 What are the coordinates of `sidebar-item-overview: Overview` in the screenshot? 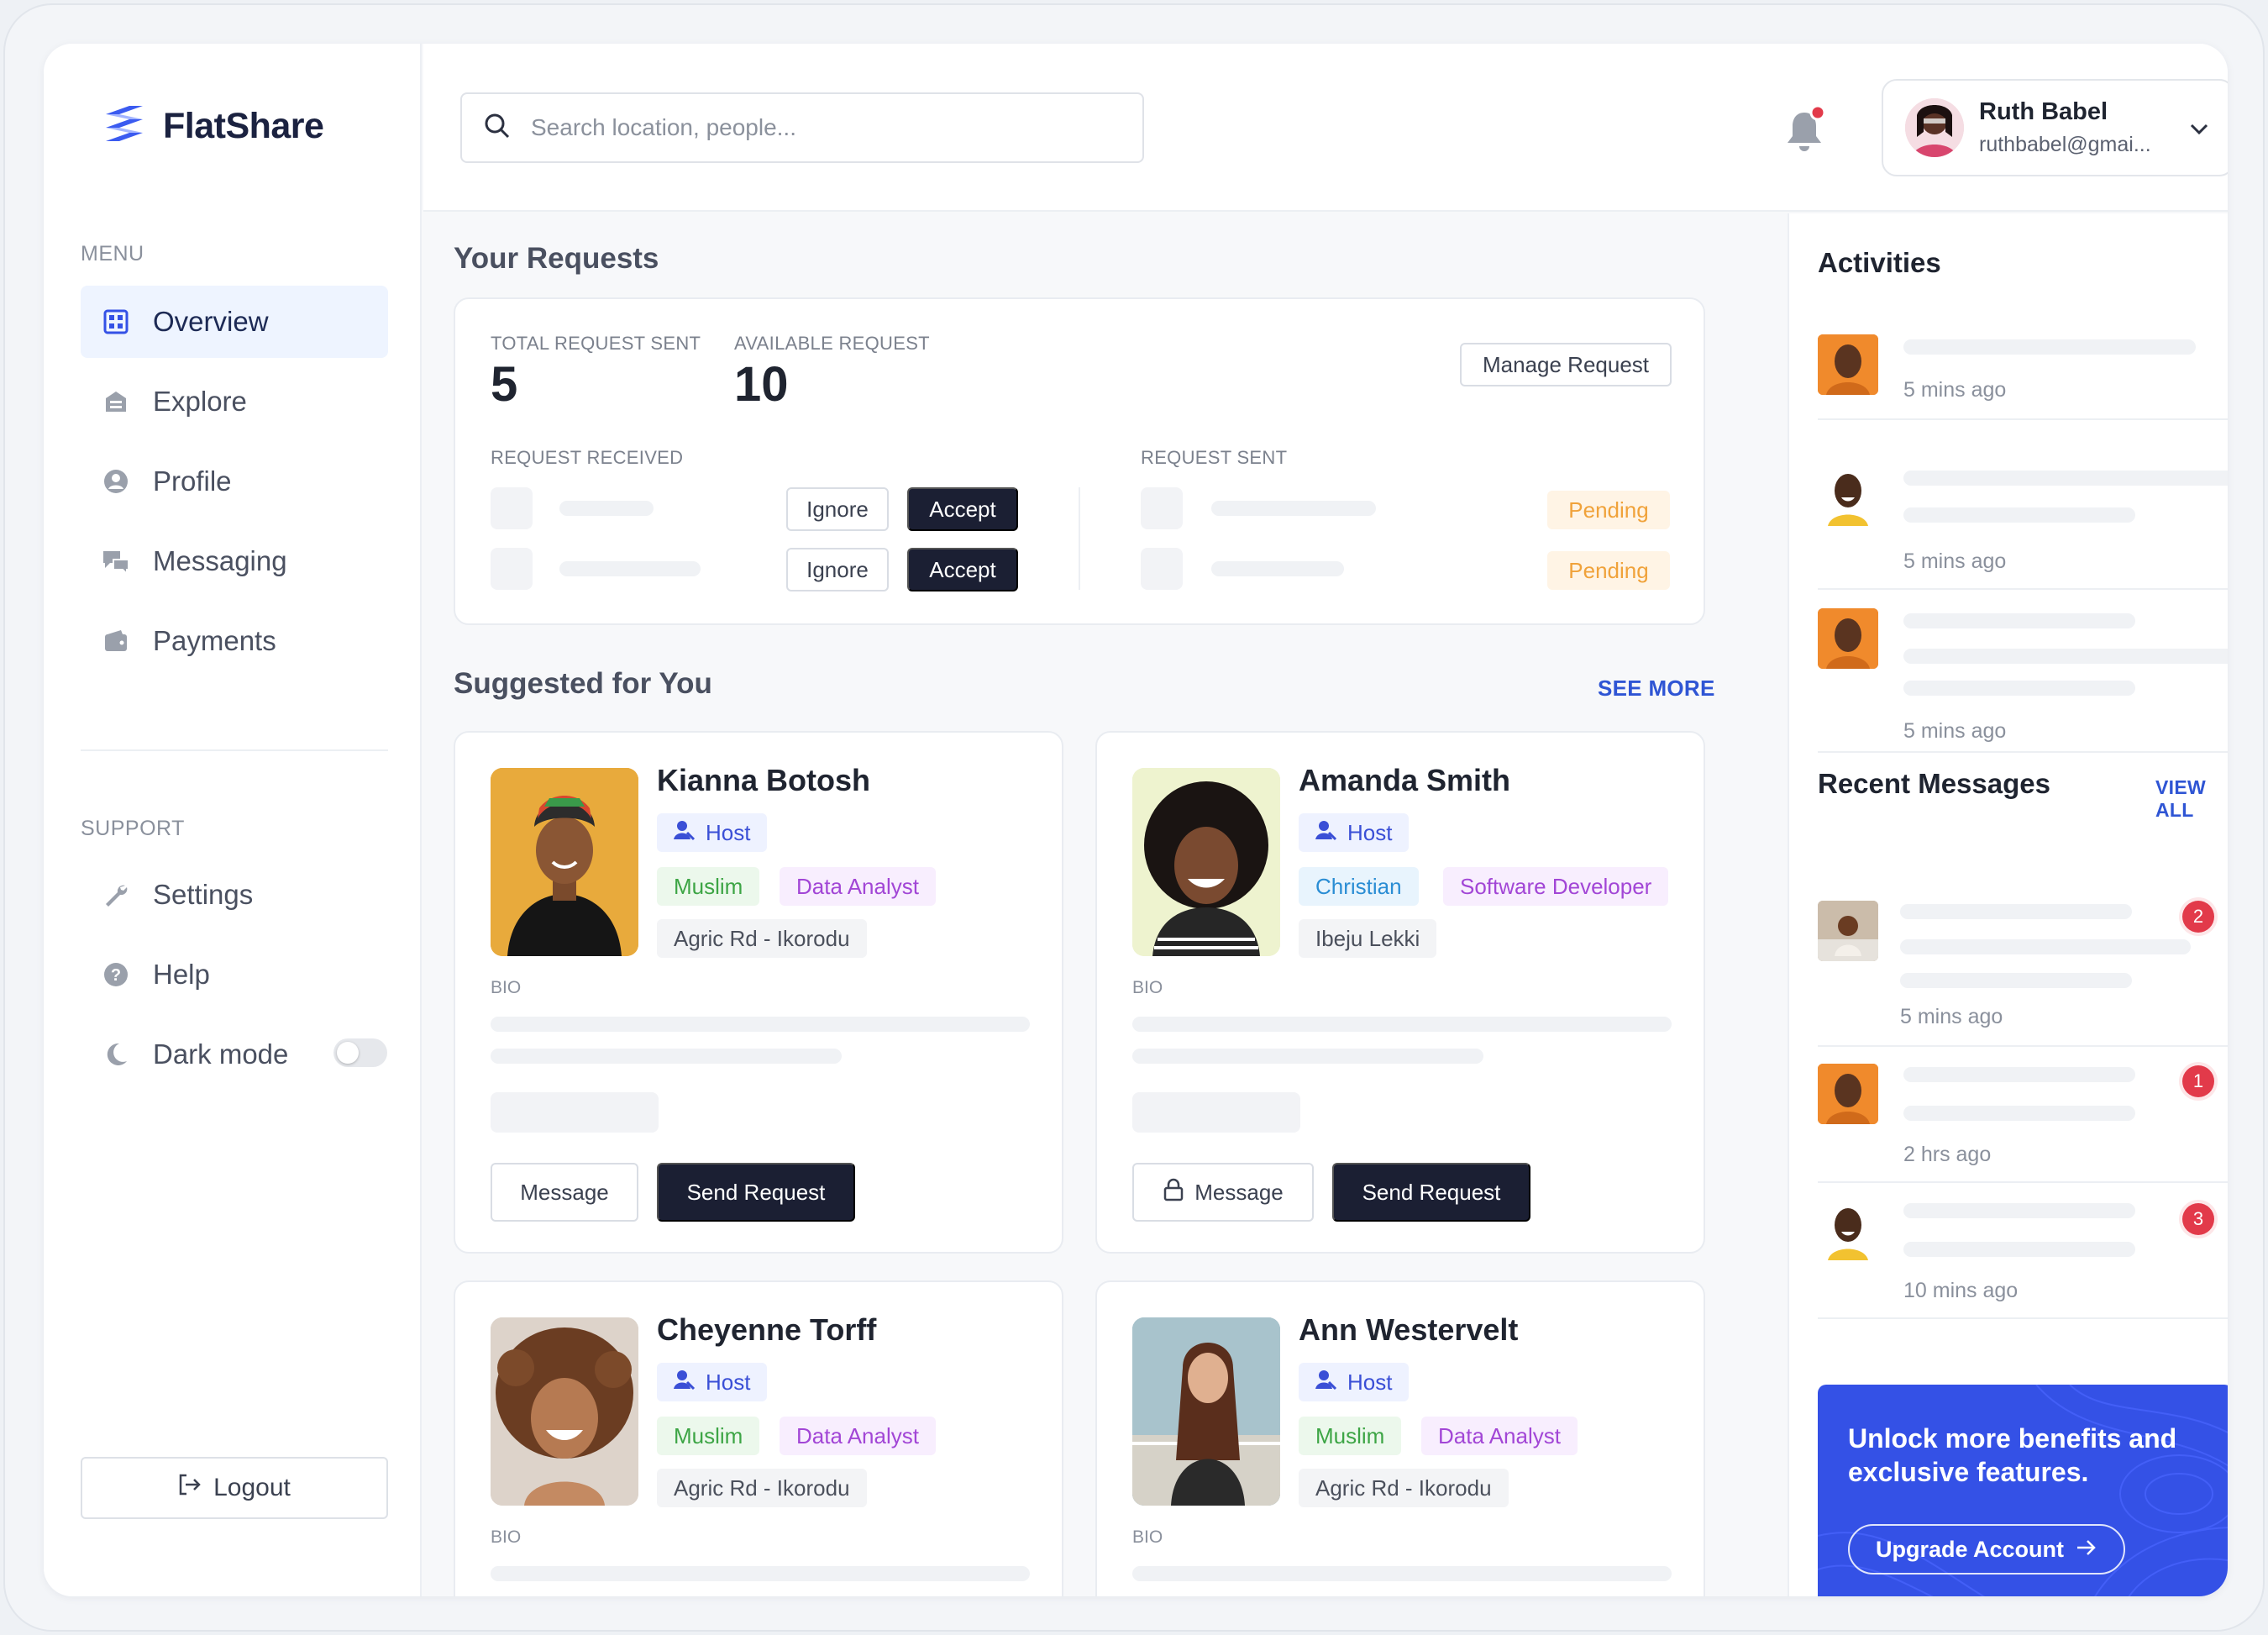 It's located at (234, 322).